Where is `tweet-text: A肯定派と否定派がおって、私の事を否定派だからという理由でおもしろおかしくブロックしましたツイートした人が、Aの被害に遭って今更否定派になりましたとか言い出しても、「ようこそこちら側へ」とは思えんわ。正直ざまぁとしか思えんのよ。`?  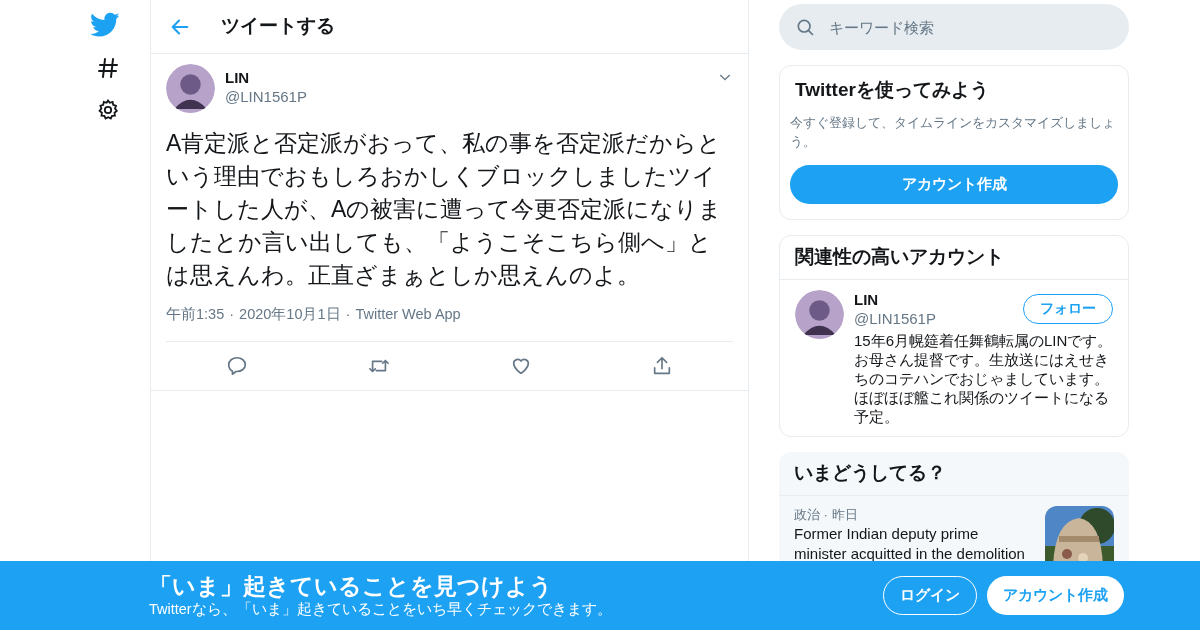
tweet-text: A肯定派と否定派がおって、私の事を否定派だからという理由でおもしろおかしくブロックしましたツイートした人が、Aの被害に遭って今更否定派になりましたとか言い出しても、「ようこそこちら側へ」とは思えんわ。正直ざまぁとしか思えんのよ。 is located at coordinates (445, 209).